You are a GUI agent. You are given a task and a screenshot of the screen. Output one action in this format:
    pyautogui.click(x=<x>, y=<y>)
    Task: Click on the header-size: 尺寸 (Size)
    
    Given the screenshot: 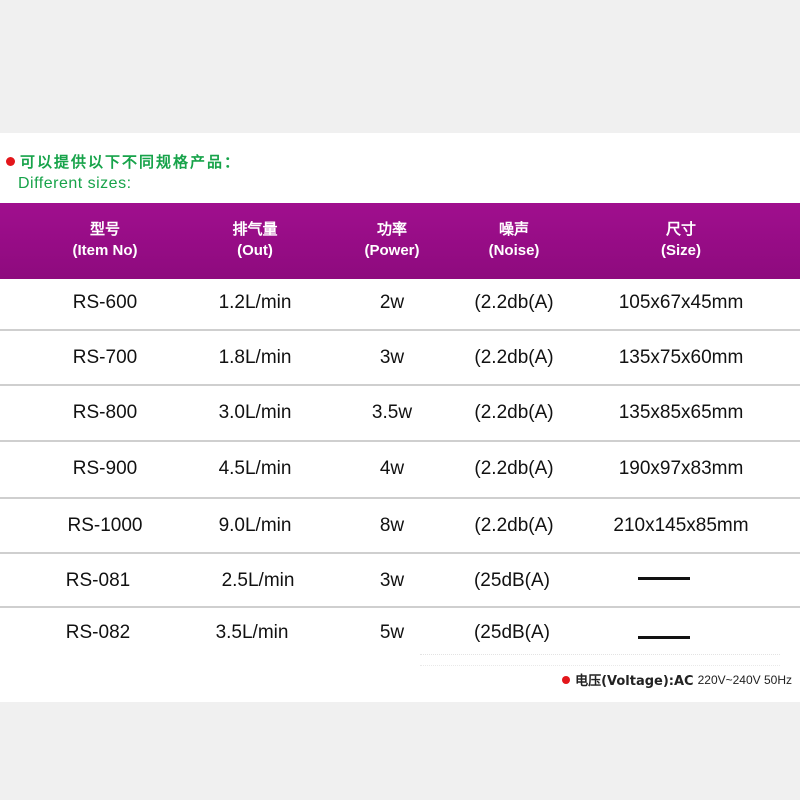 What is the action you would take?
    pyautogui.click(x=681, y=240)
    